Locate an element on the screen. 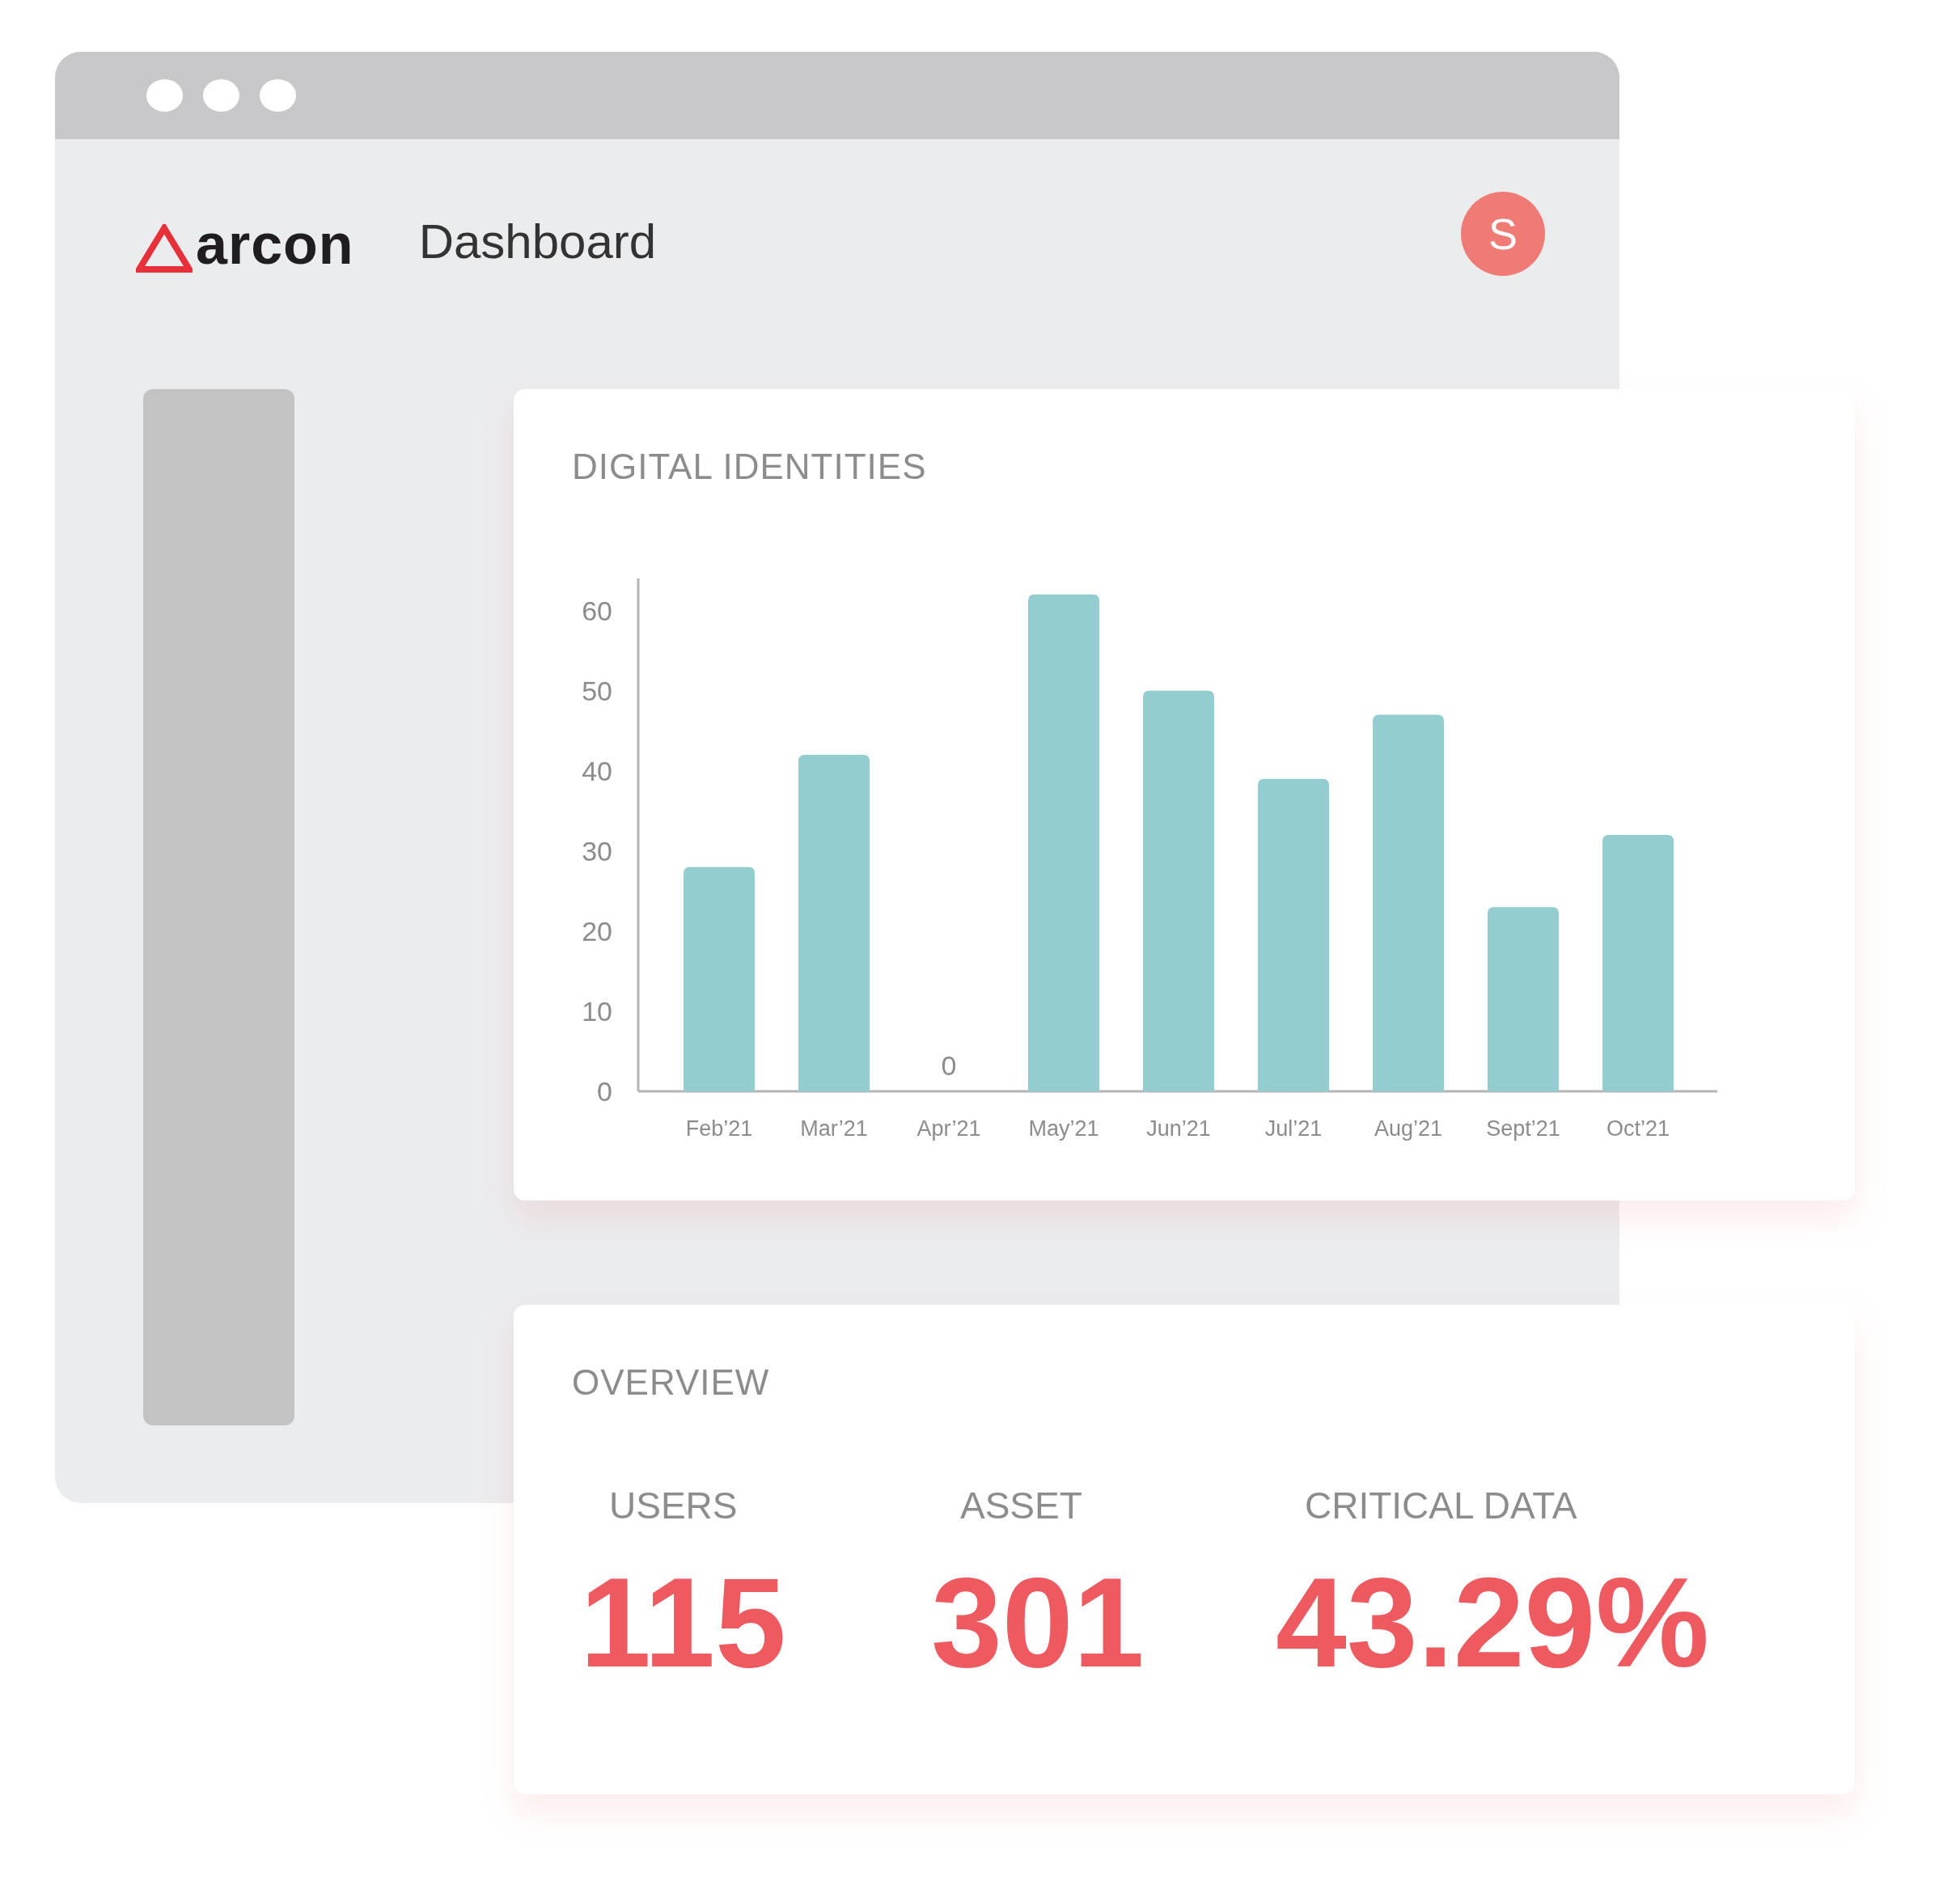 The image size is (1960, 1893). user-avatar: S is located at coordinates (1503, 234).